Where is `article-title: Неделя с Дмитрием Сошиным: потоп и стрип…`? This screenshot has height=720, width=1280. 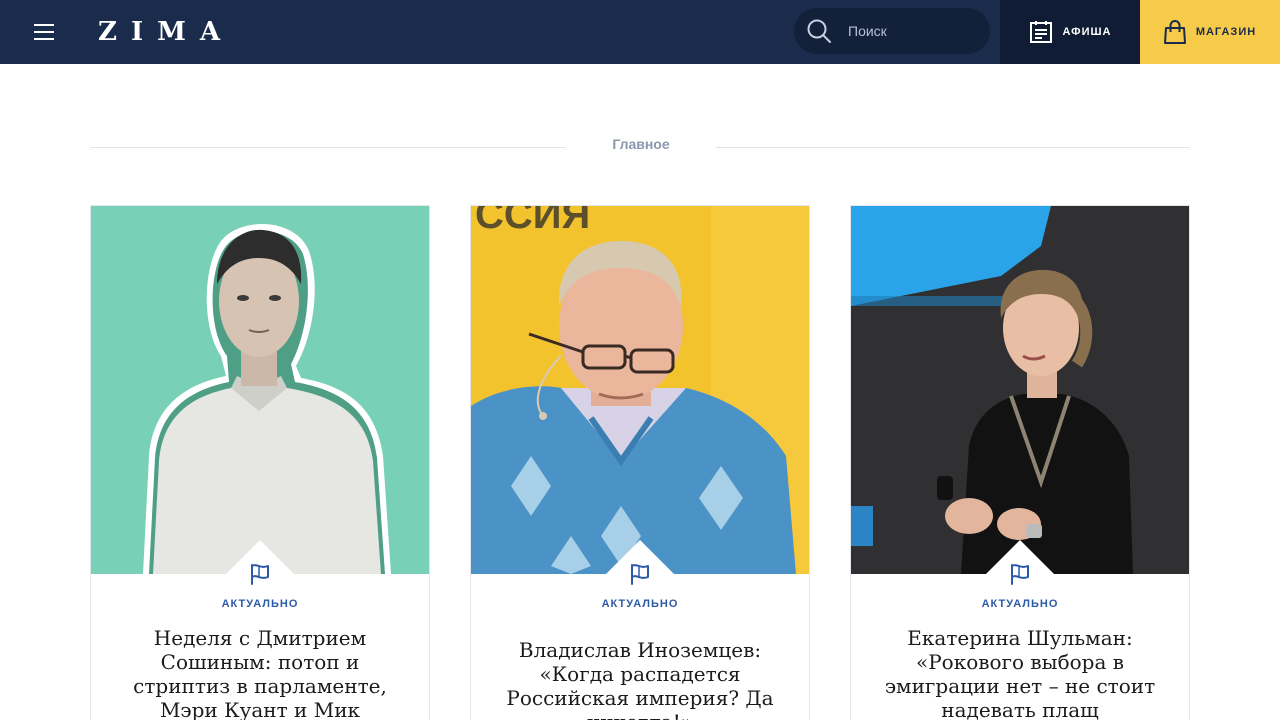
article-title: Неделя с Дмитрием Сошиным: потоп и стрип… is located at coordinates (260, 673).